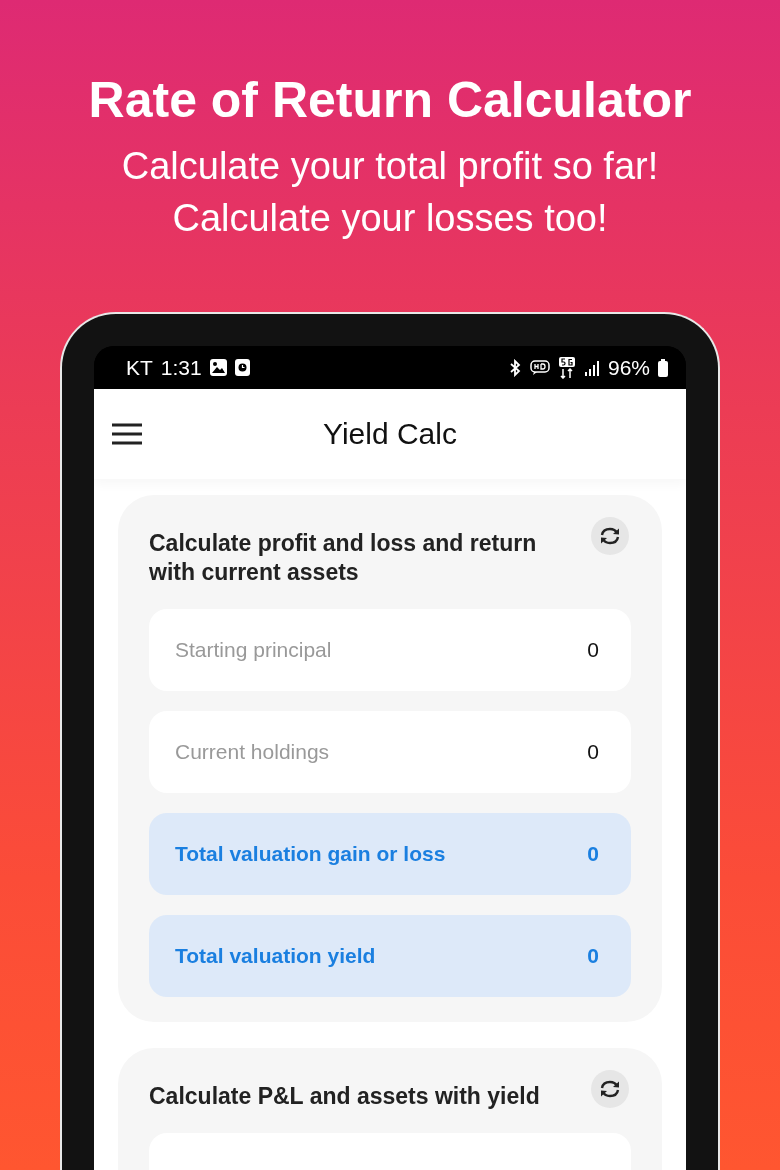 This screenshot has width=780, height=1170. I want to click on card-heading: Calculate P&L and assets with yield, so click(345, 1096).